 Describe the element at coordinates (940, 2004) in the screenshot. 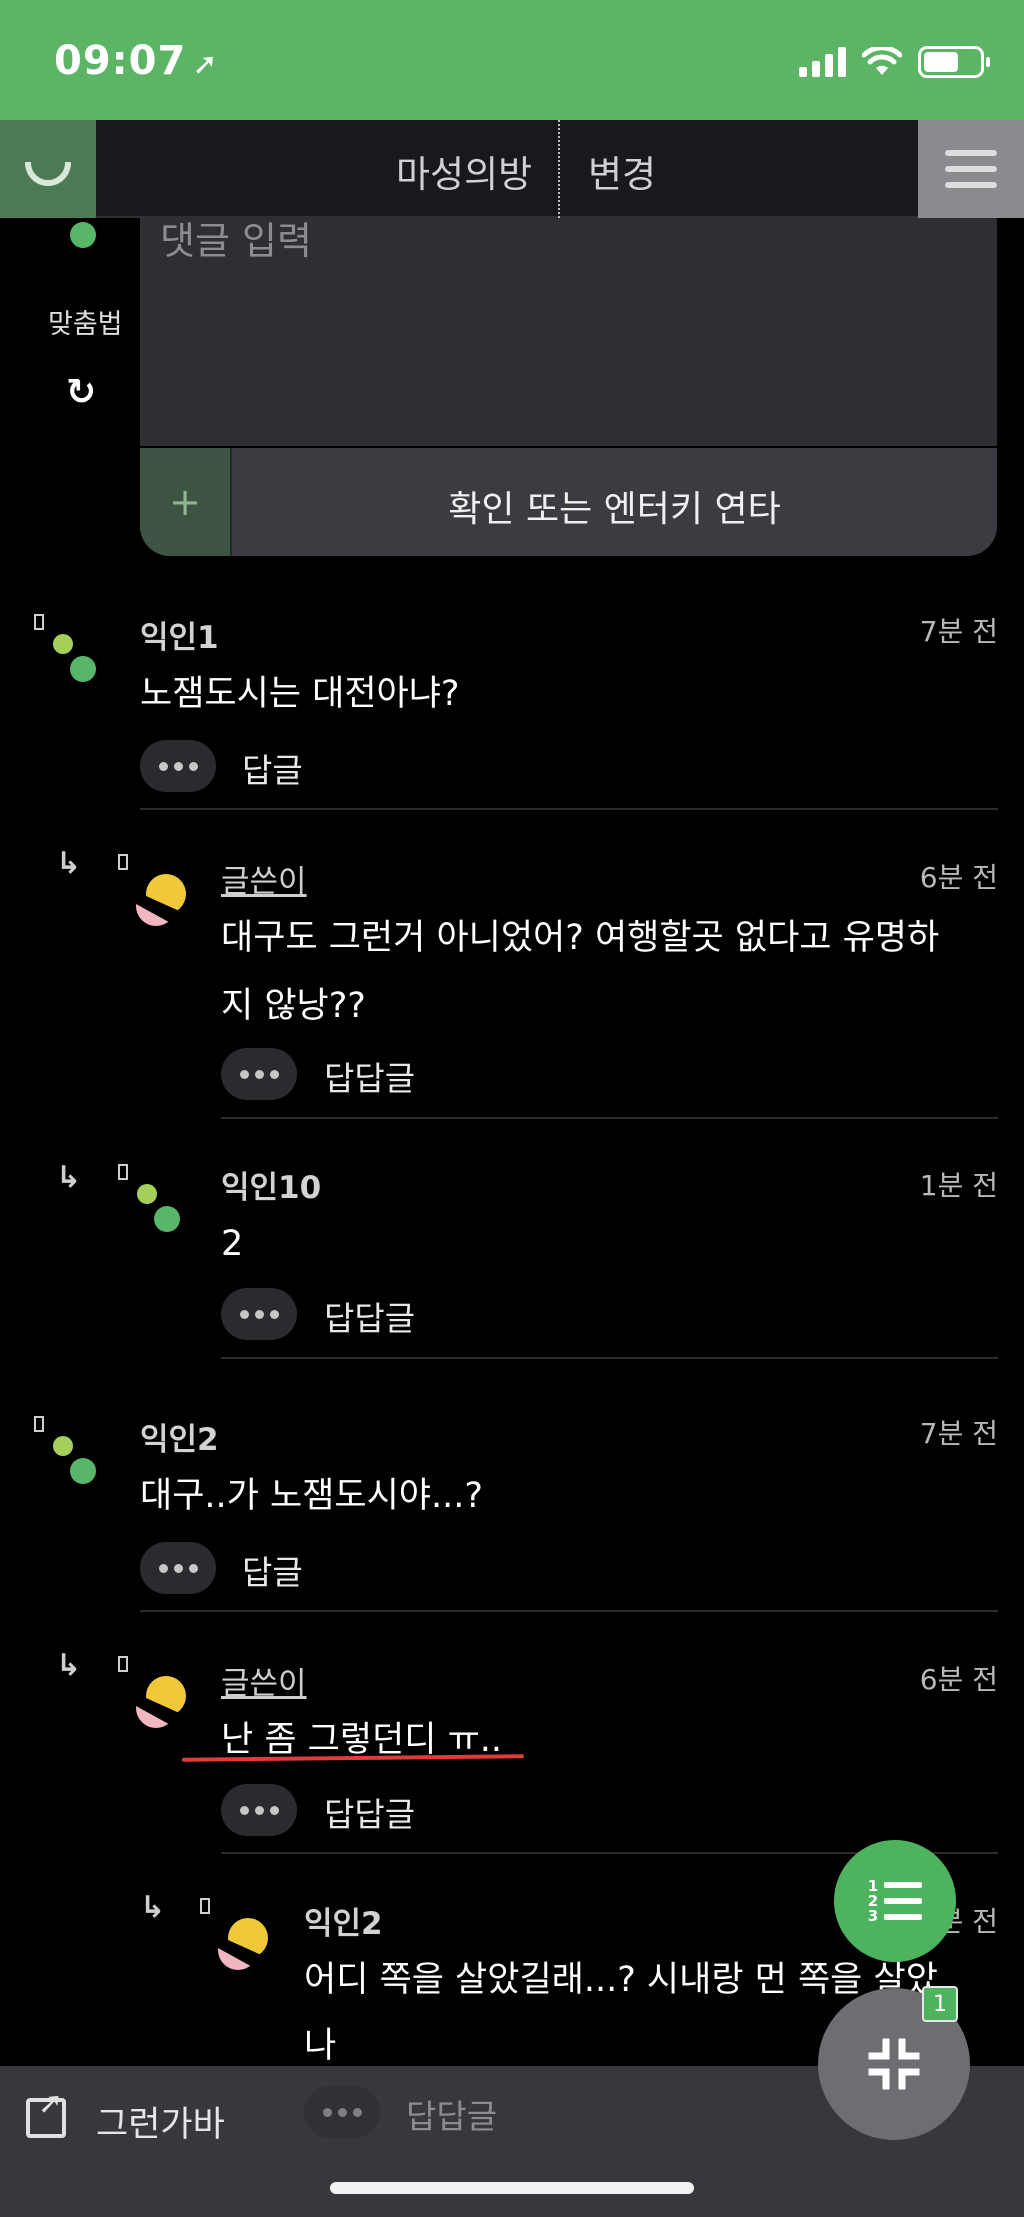

I see `notification-badge: 1` at that location.